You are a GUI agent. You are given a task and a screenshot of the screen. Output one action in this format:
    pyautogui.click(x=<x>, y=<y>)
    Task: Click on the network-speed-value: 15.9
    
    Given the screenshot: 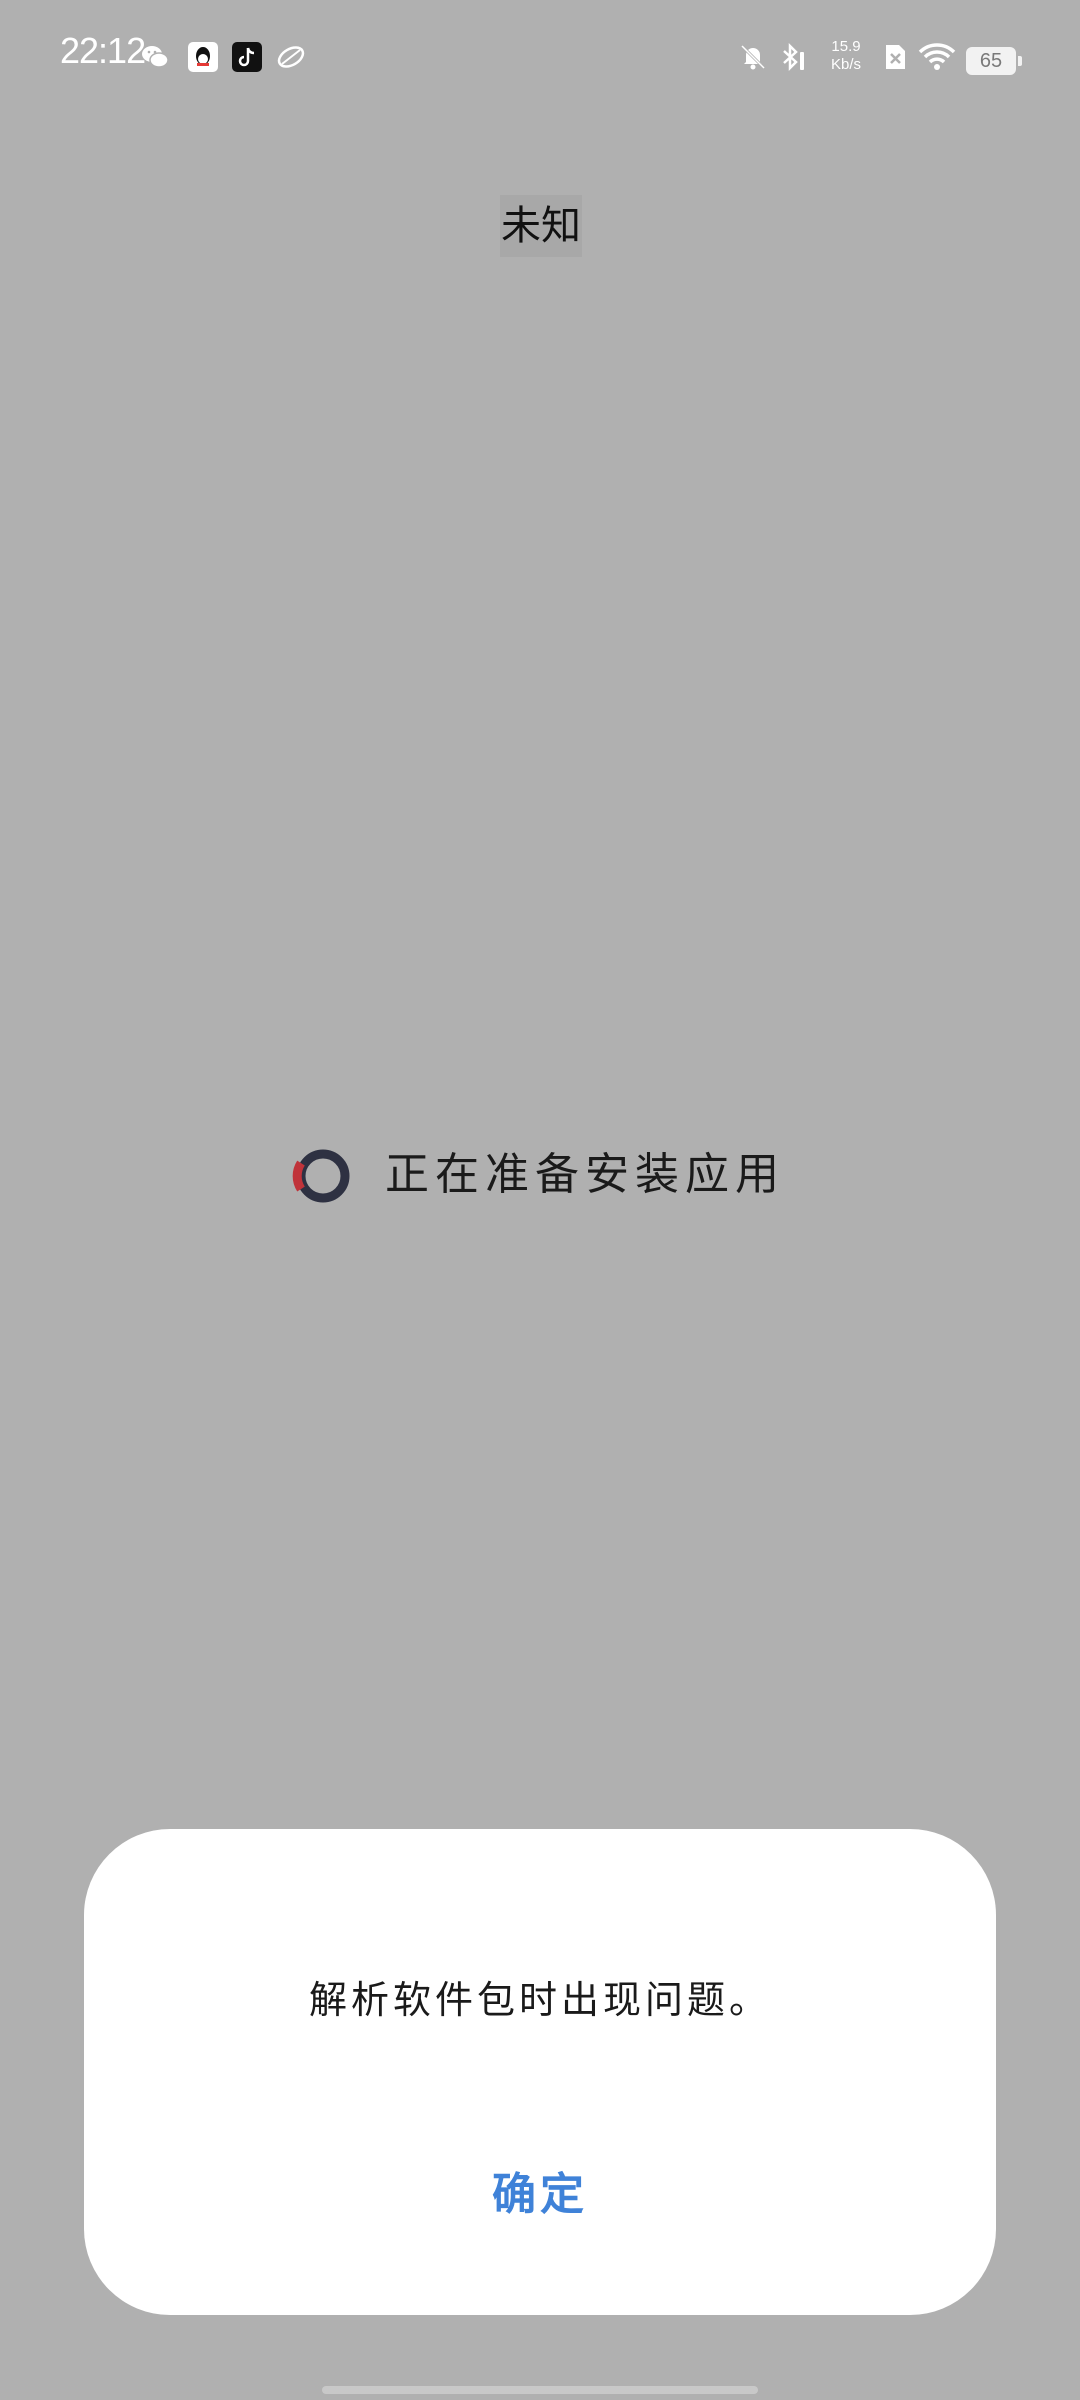 What is the action you would take?
    pyautogui.click(x=846, y=46)
    